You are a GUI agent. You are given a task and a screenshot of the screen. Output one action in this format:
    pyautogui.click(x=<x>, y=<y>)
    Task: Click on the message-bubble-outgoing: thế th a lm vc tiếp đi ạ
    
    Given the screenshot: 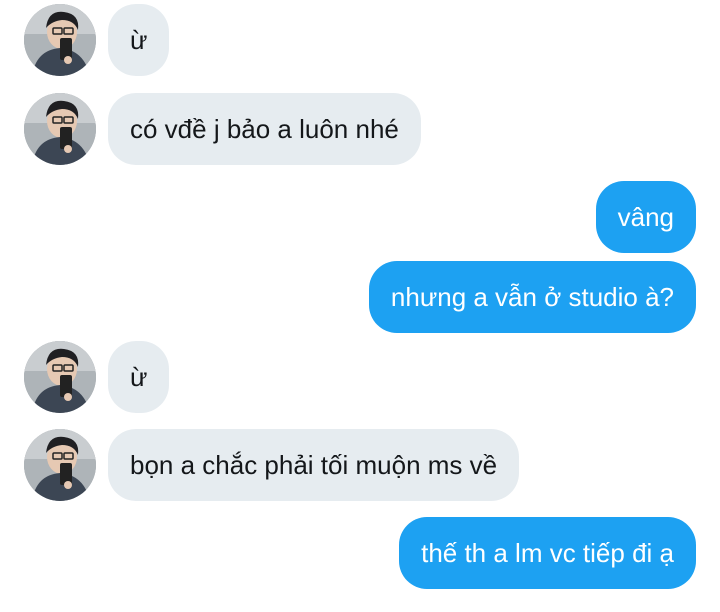 What is the action you would take?
    pyautogui.click(x=547, y=553)
    